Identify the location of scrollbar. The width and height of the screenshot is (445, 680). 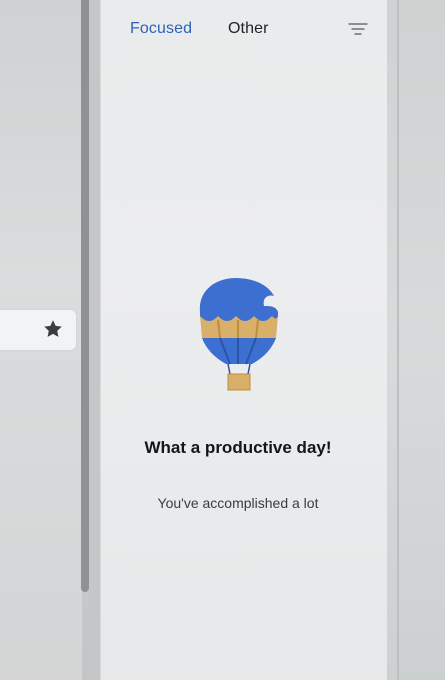
(85, 296).